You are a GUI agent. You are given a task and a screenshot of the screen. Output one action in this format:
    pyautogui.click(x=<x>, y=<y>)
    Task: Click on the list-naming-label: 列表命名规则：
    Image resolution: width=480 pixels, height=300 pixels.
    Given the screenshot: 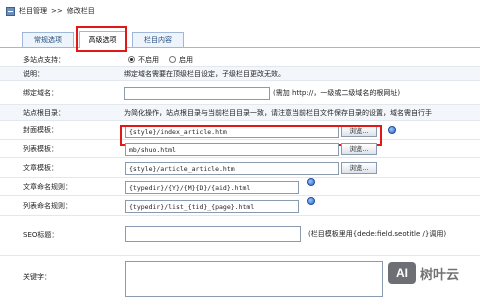 What is the action you would take?
    pyautogui.click(x=47, y=205)
    